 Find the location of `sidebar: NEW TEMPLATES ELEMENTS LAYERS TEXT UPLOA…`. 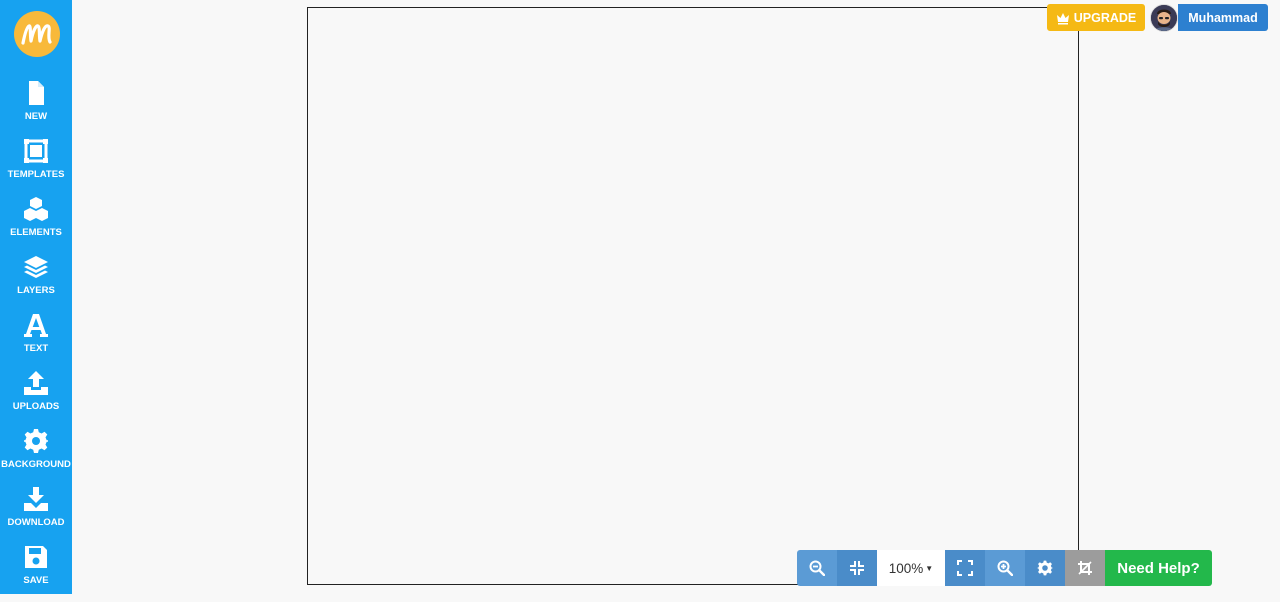

sidebar: NEW TEMPLATES ELEMENTS LAYERS TEXT UPLOA… is located at coordinates (36, 297).